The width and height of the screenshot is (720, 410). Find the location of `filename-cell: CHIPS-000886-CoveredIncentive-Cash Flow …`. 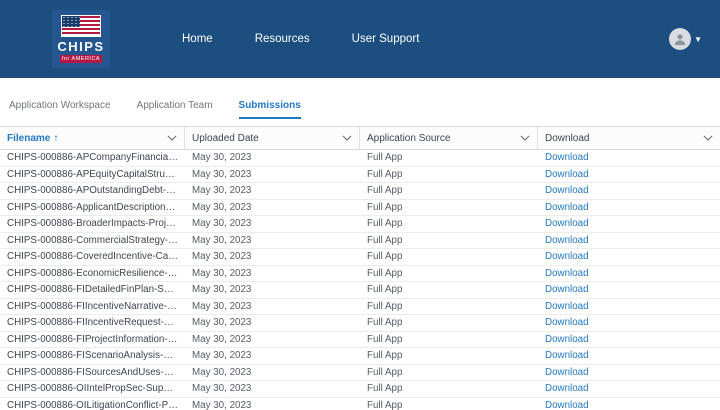

filename-cell: CHIPS-000886-CoveredIncentive-Cash Flow … is located at coordinates (96, 257).